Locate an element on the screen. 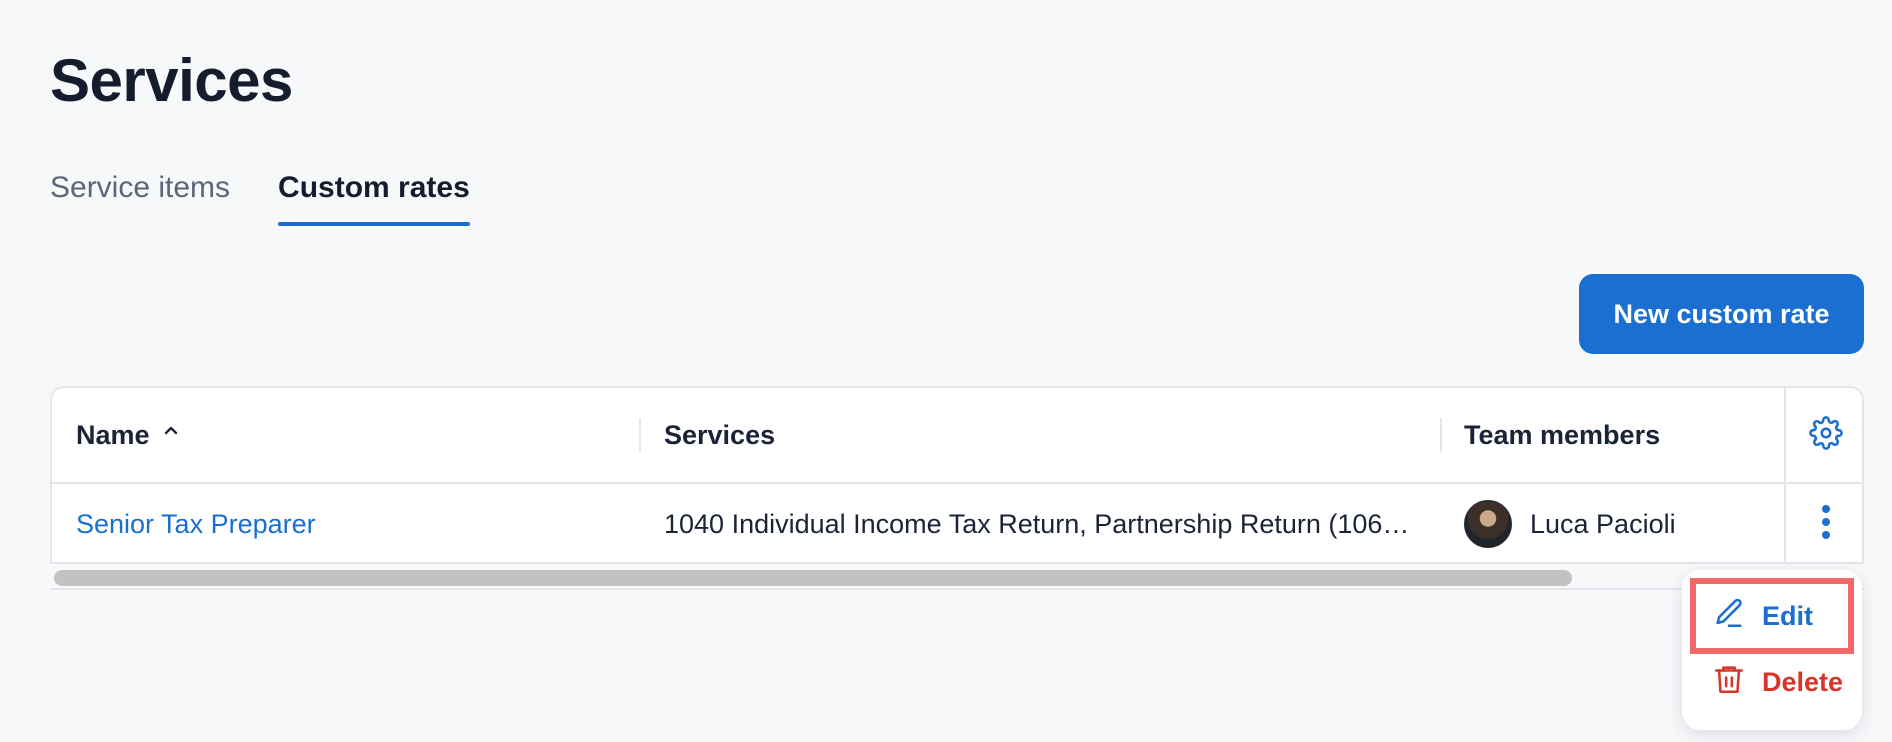 Image resolution: width=1892 pixels, height=742 pixels. tab-bar: Service items Custom rates is located at coordinates (260, 195).